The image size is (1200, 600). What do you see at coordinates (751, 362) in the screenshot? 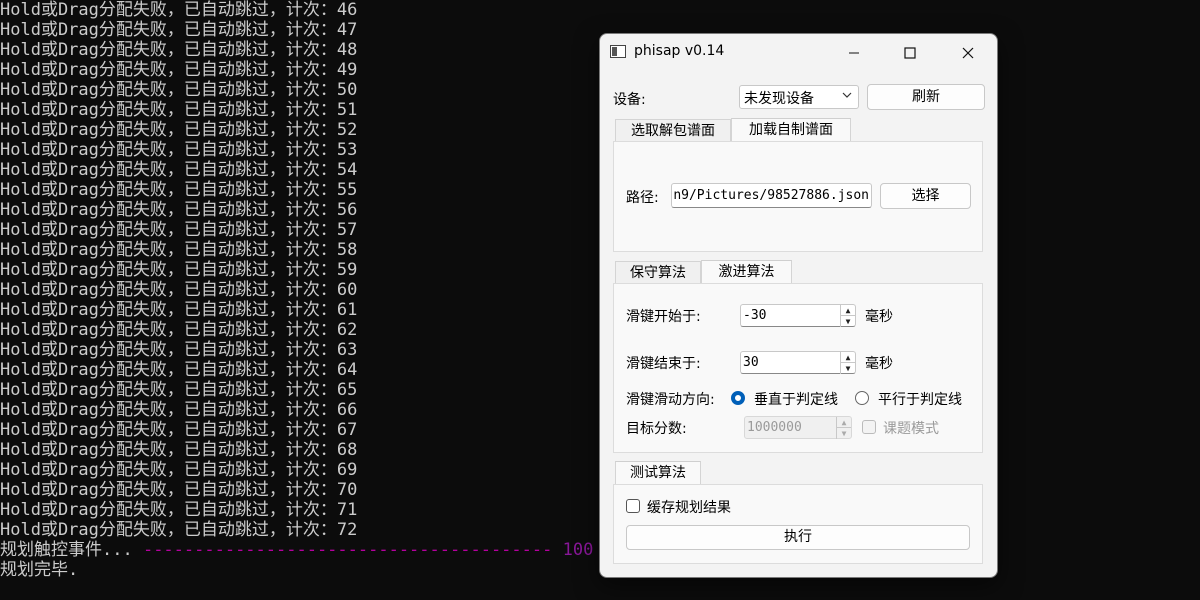
I see `slide-end-value: 30` at bounding box center [751, 362].